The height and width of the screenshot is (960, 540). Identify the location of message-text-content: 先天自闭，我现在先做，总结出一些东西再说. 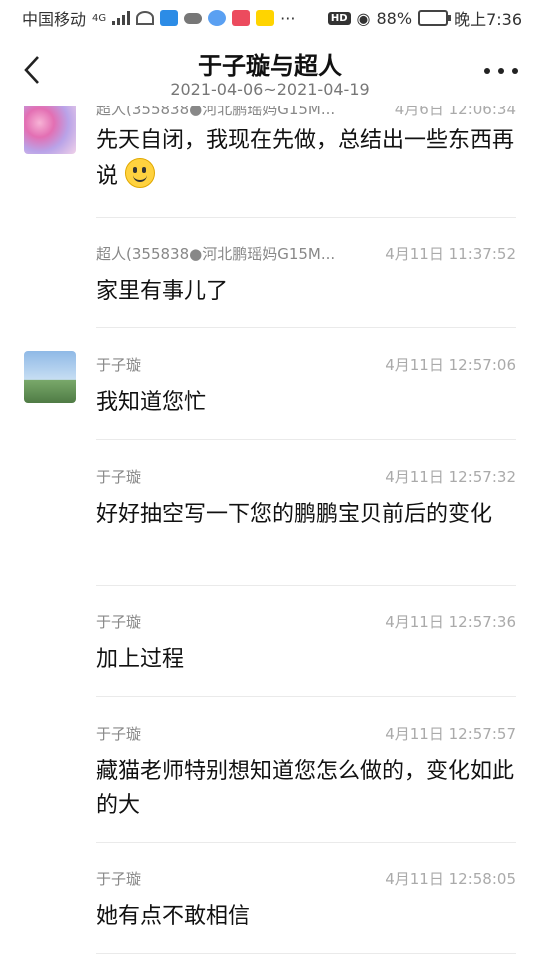
(305, 158).